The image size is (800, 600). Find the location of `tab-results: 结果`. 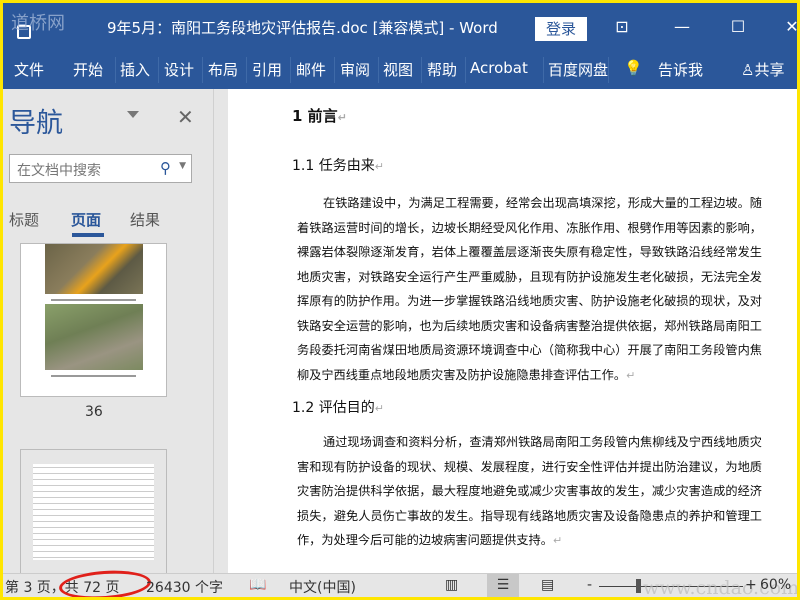

tab-results: 结果 is located at coordinates (145, 219).